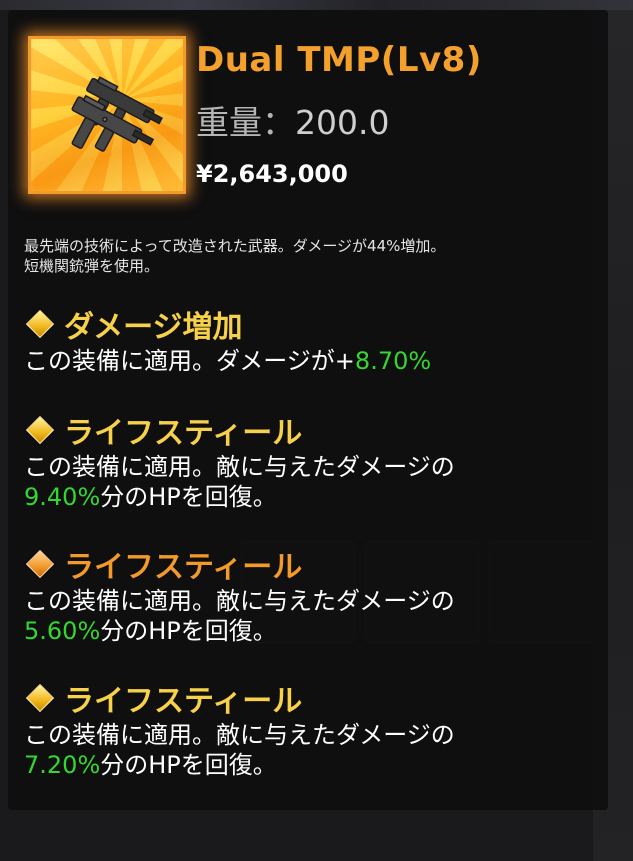 The height and width of the screenshot is (861, 633). Describe the element at coordinates (314, 256) in the screenshot. I see `item-description: 最先端の技術によって改造された武器。ダメージが44%増加。 短機関銃弾を使用。` at that location.